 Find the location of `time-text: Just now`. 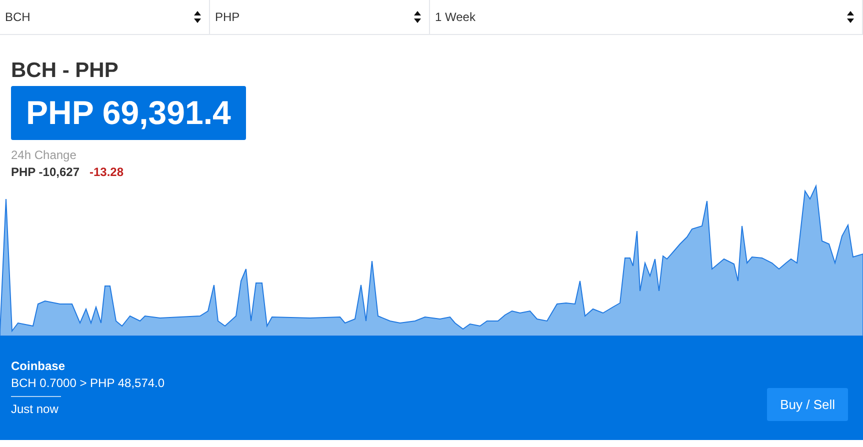

time-text: Just now is located at coordinates (35, 409).